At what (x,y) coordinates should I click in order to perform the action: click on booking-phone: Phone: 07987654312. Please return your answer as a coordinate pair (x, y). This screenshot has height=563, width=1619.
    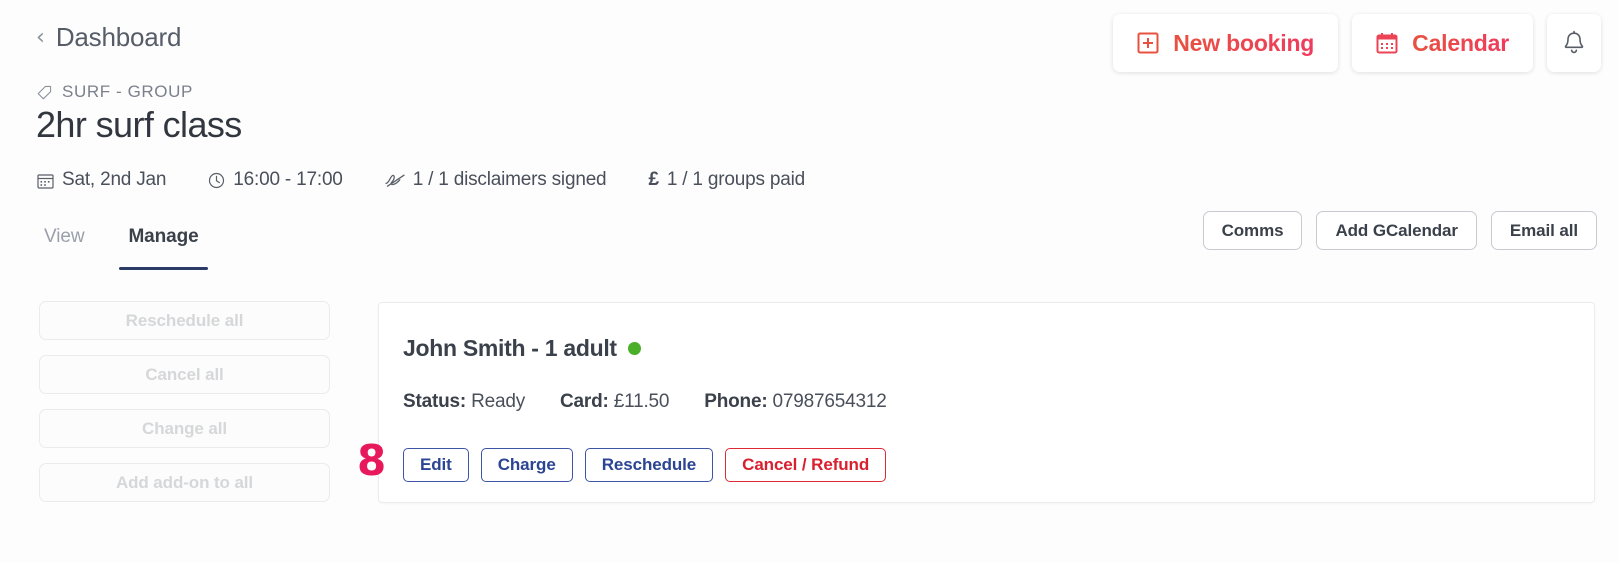
    Looking at the image, I should click on (795, 402).